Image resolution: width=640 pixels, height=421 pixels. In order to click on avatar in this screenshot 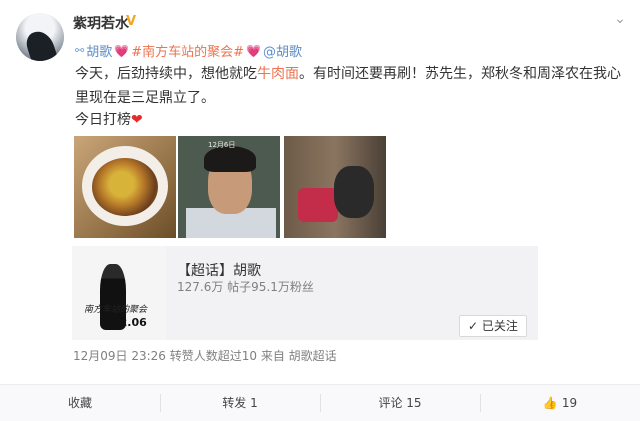, I will do `click(40, 37)`.